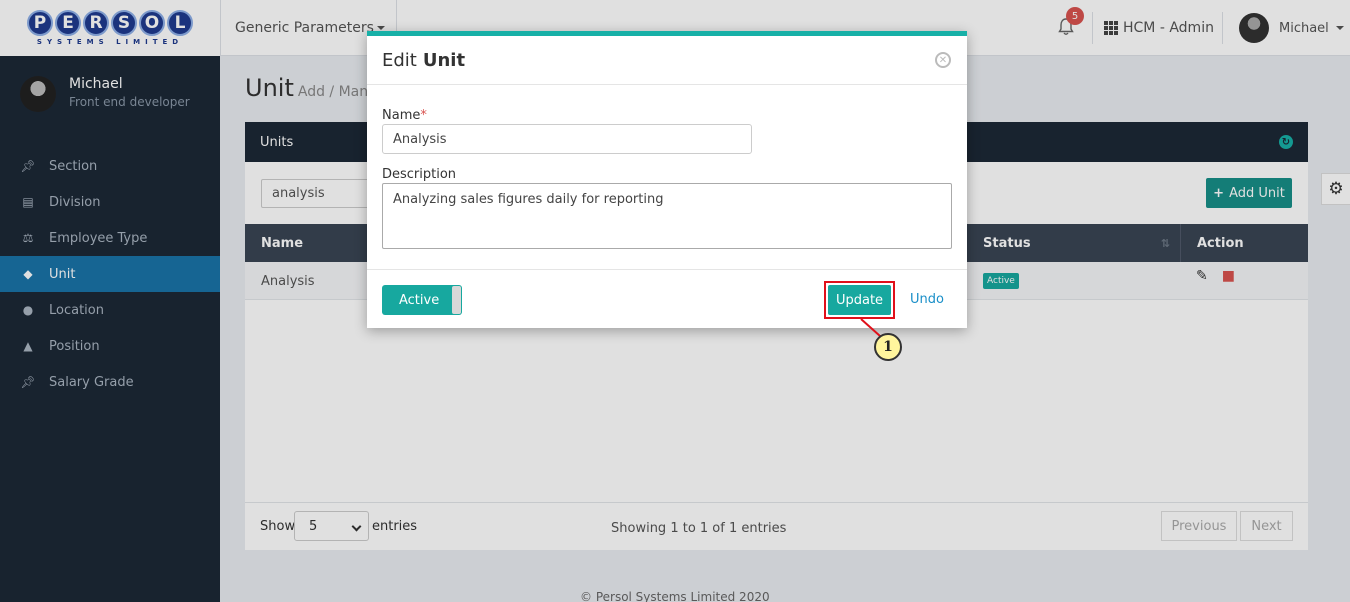 This screenshot has width=1350, height=602. I want to click on active-toggle: Active, so click(422, 300).